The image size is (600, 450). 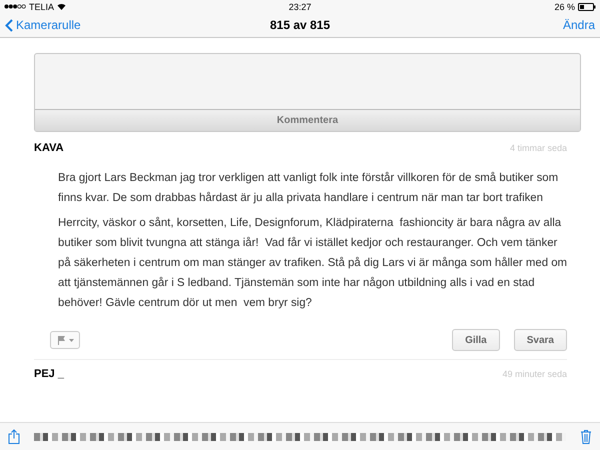 What do you see at coordinates (564, 7) in the screenshot?
I see `battery-percent: 26 %` at bounding box center [564, 7].